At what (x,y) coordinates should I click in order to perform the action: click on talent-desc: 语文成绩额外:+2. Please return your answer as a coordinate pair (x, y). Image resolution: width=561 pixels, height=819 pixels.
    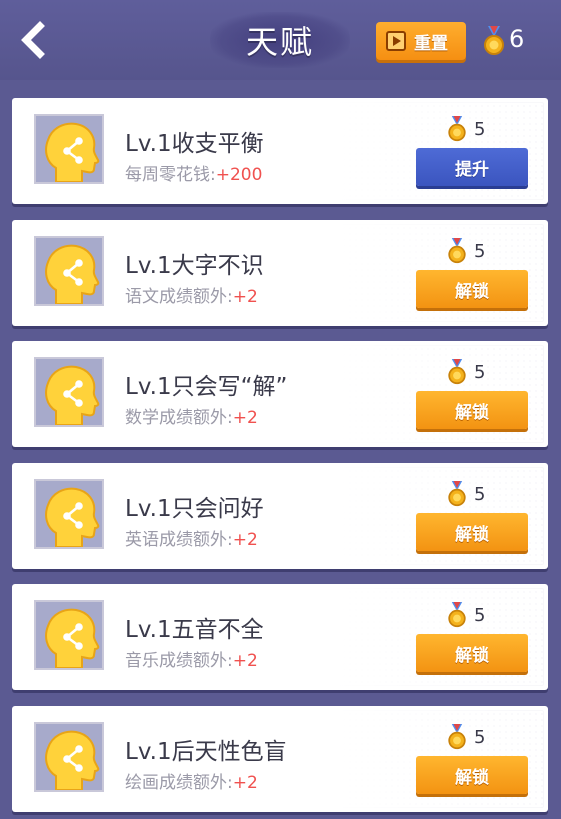
    Looking at the image, I should click on (191, 294).